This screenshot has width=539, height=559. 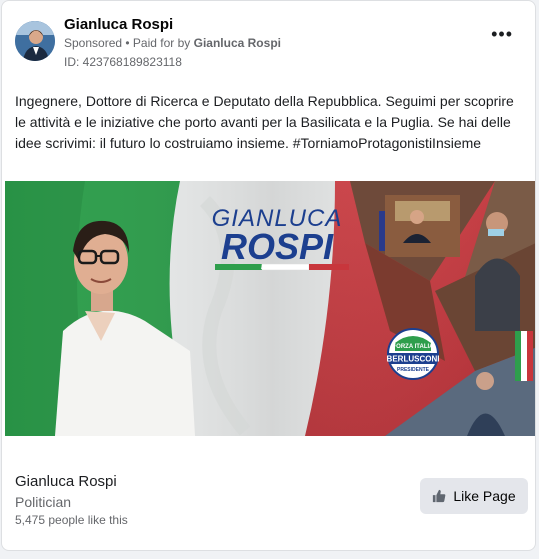 What do you see at coordinates (502, 34) in the screenshot?
I see `more-options-icon: •••` at bounding box center [502, 34].